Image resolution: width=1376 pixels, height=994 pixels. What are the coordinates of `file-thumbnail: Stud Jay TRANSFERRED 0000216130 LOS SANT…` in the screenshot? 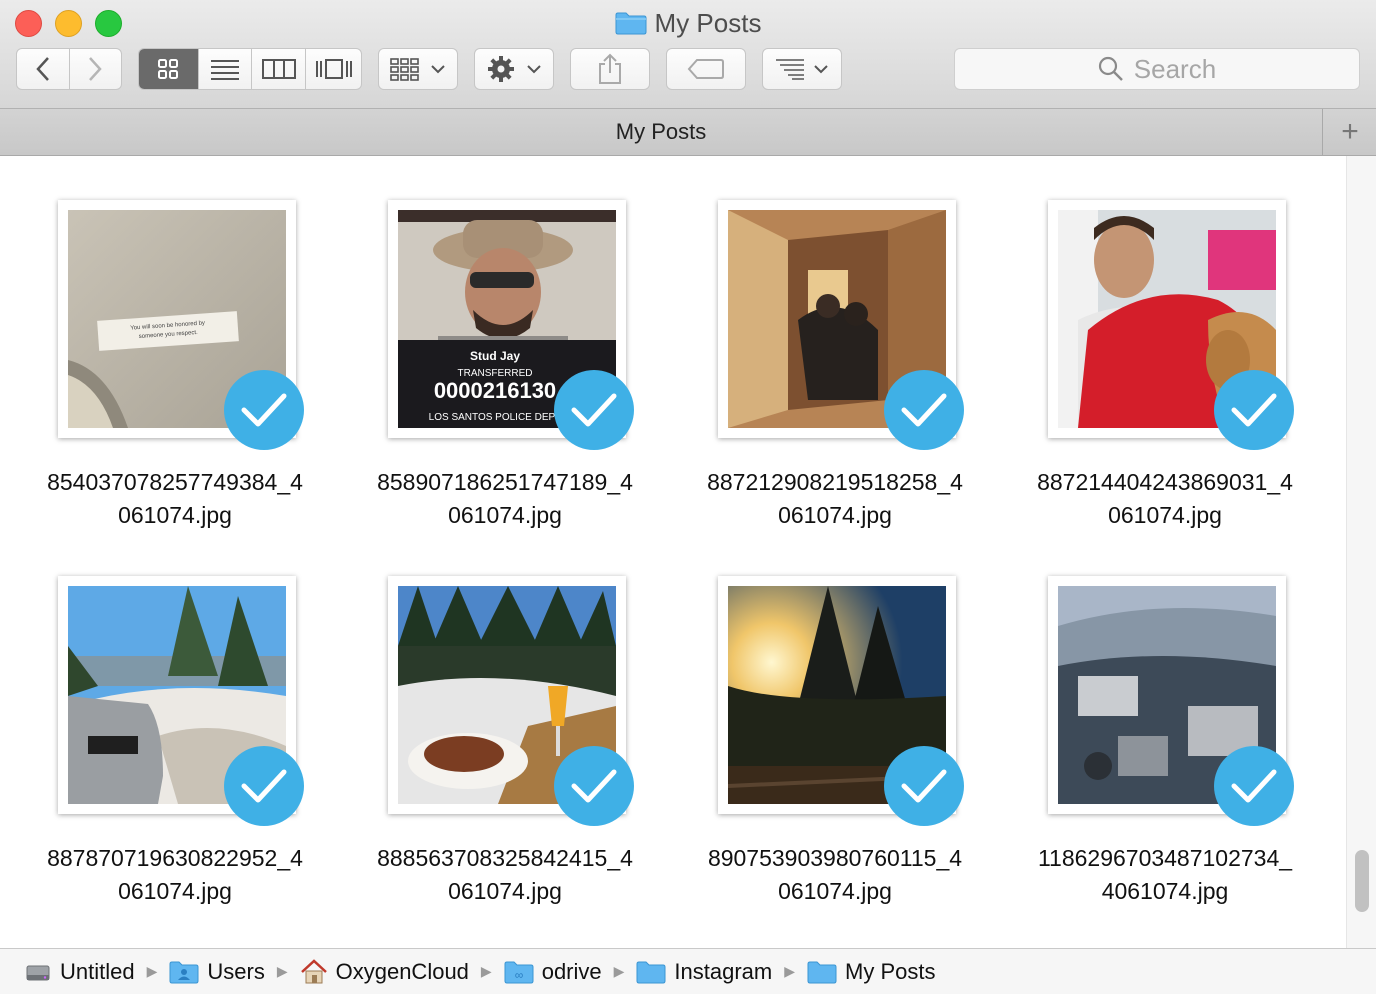 It's located at (511, 325).